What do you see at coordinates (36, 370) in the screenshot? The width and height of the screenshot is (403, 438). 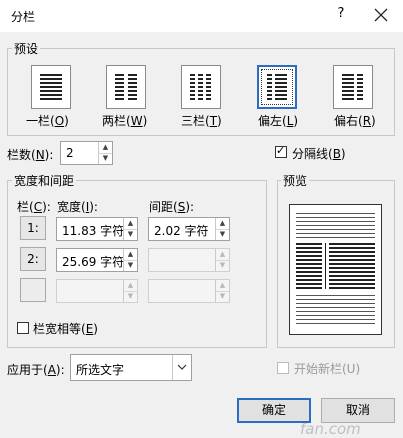 I see `apply-to-label: 应用于(A):` at bounding box center [36, 370].